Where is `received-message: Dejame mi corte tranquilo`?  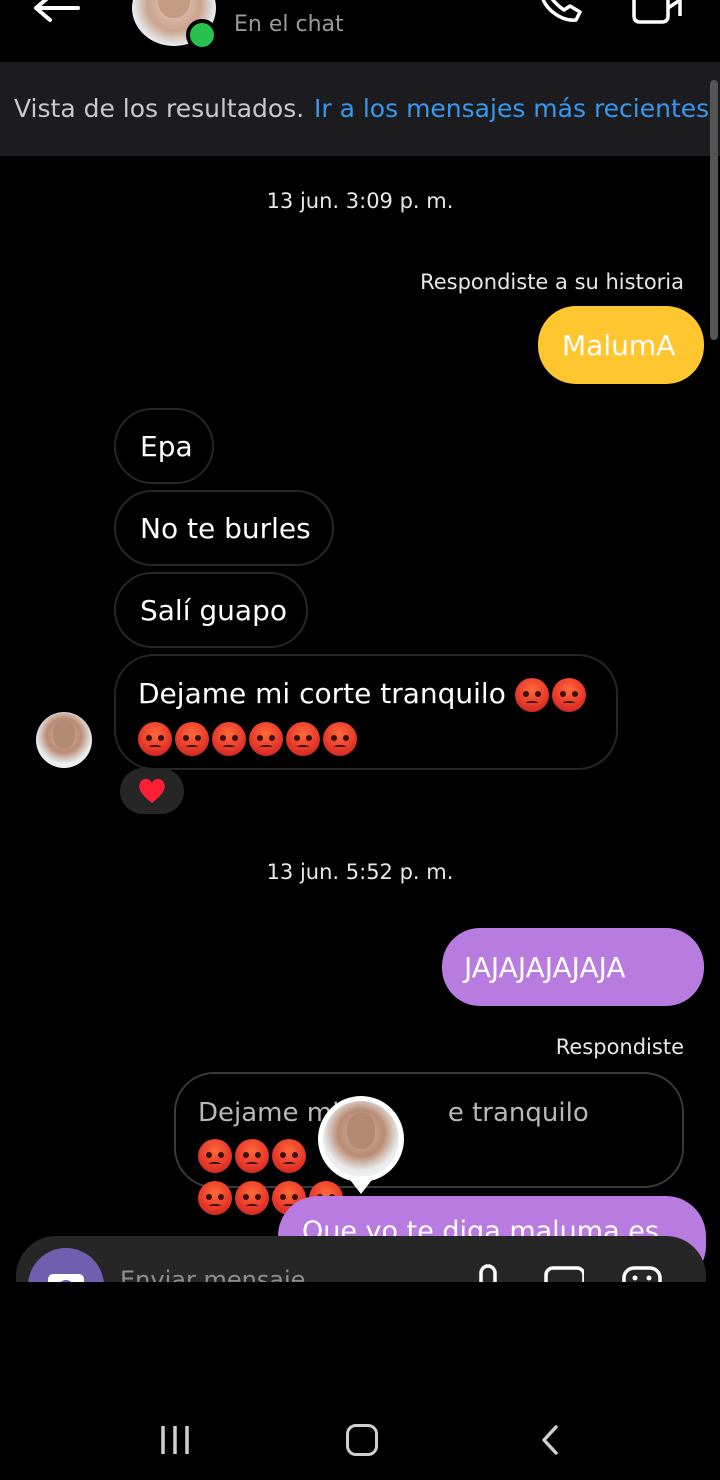
received-message: Dejame mi corte tranquilo is located at coordinates (366, 712).